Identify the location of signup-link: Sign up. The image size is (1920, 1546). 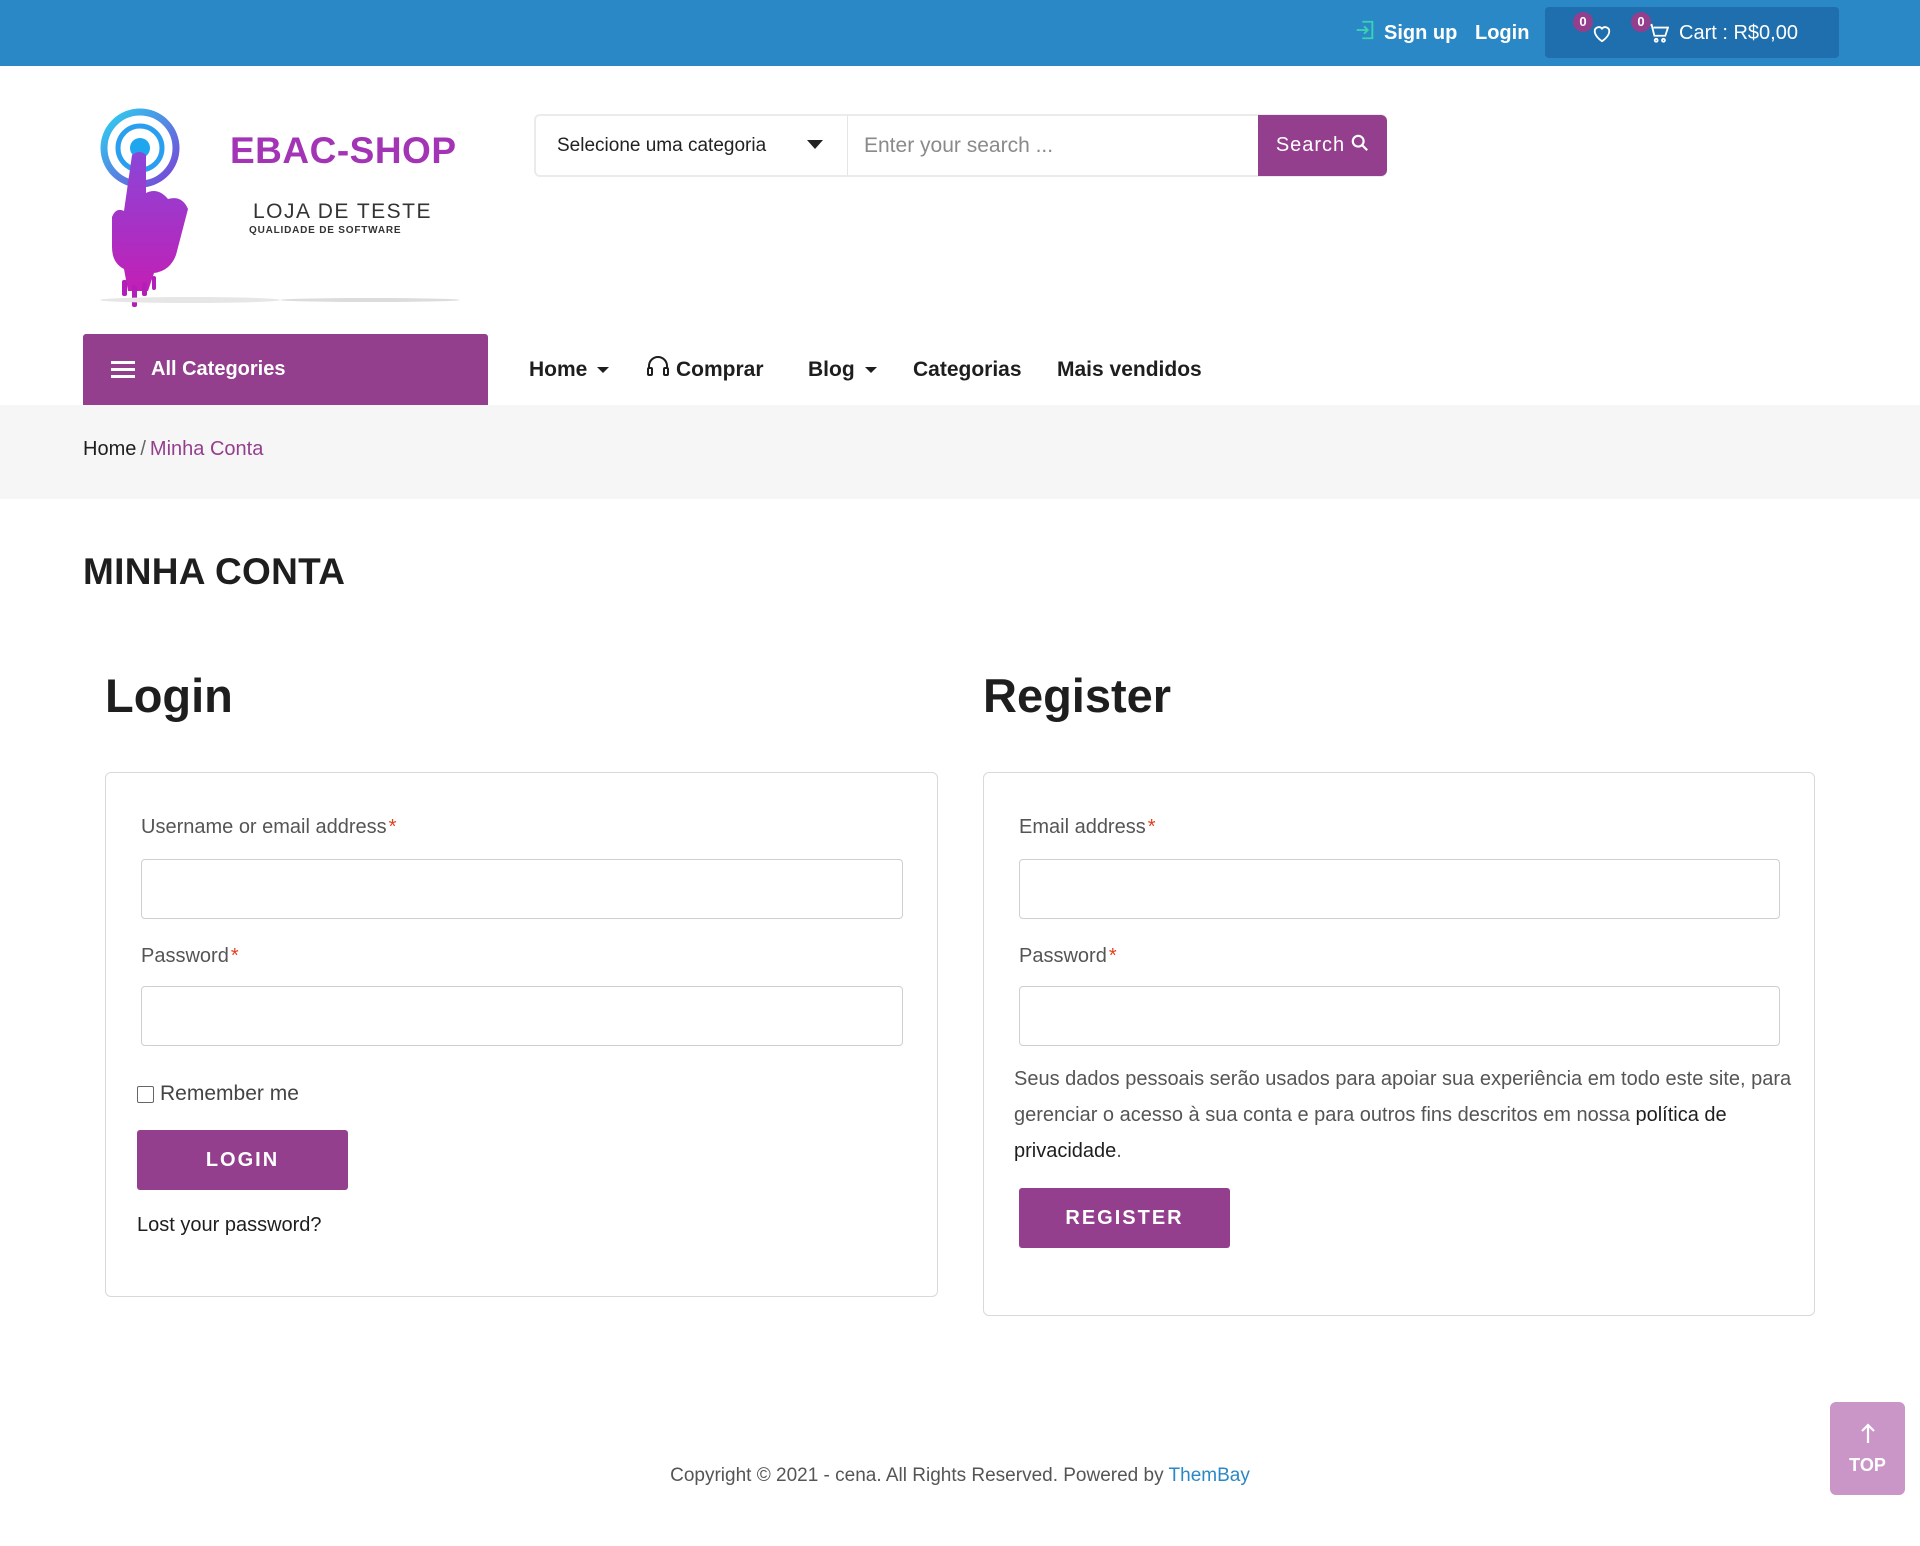
(1405, 33).